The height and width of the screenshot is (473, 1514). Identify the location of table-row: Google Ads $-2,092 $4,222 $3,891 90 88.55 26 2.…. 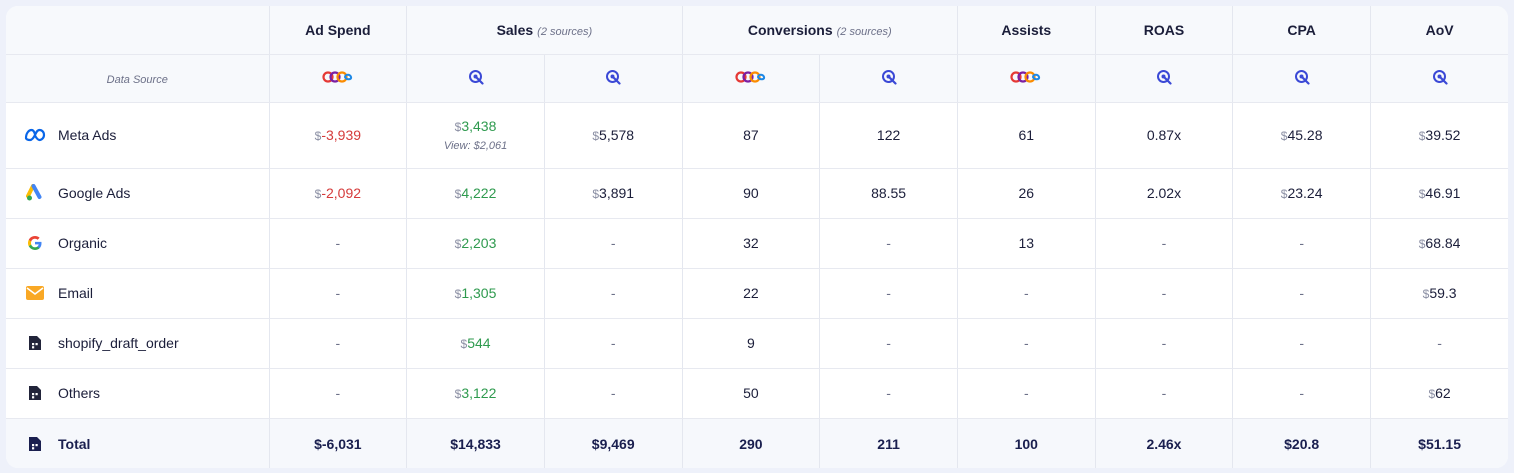
(757, 193).